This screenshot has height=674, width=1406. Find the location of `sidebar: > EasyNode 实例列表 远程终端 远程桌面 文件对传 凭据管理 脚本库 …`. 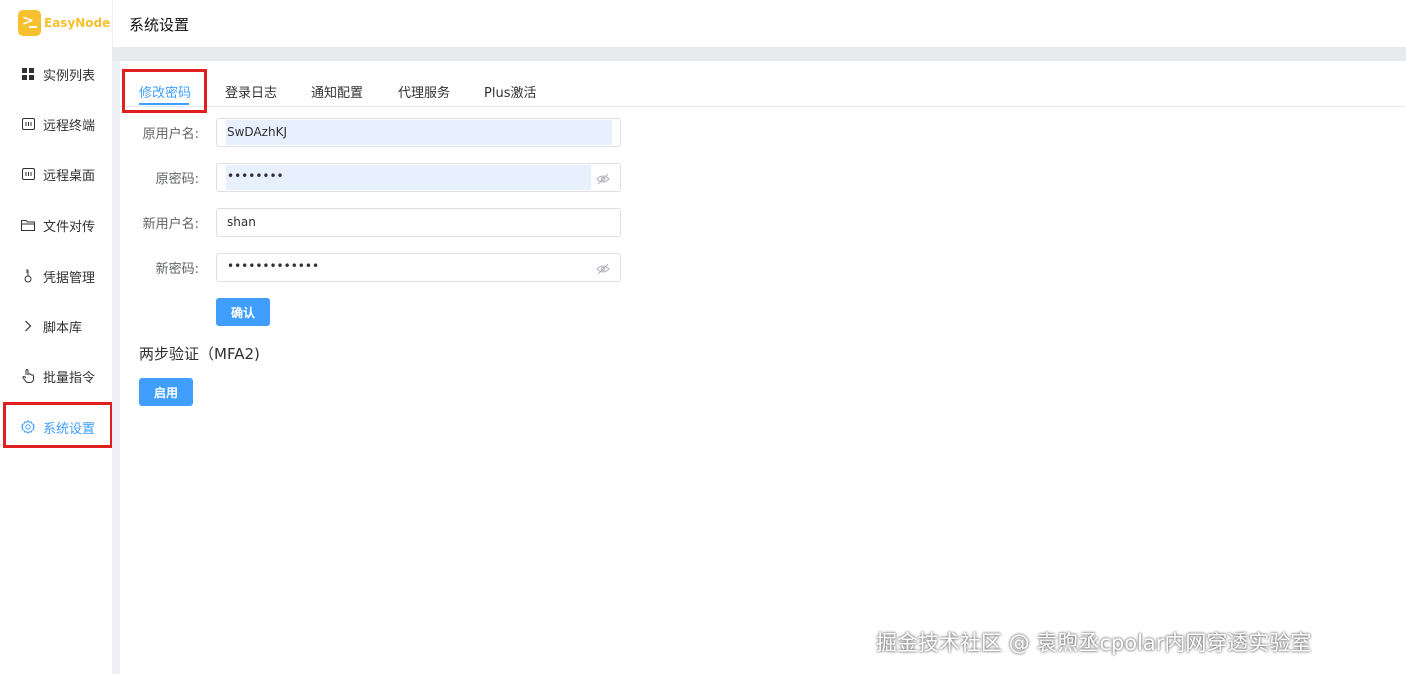

sidebar: > EasyNode 实例列表 远程终端 远程桌面 文件对传 凭据管理 脚本库 … is located at coordinates (56, 337).